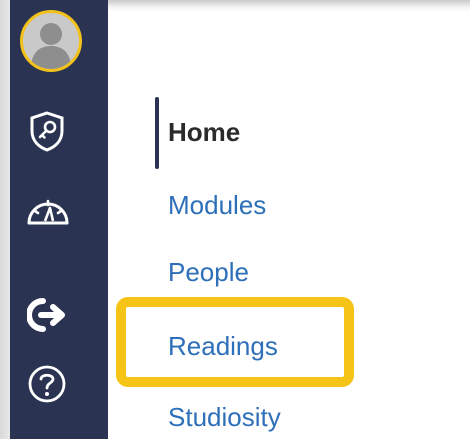 The height and width of the screenshot is (439, 470). I want to click on account-avatar-icon, so click(51, 41).